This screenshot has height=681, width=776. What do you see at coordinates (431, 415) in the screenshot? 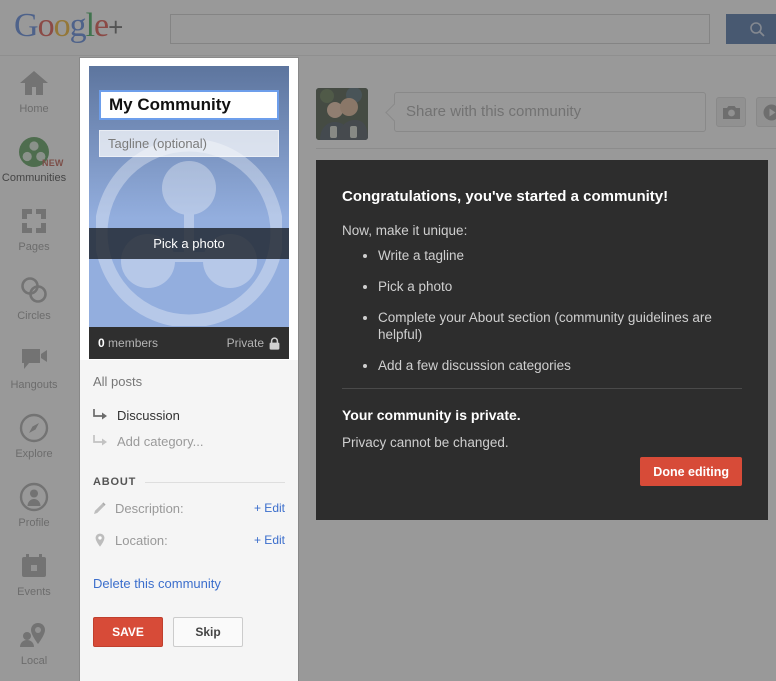
I see `tooltip-privacy-title: Your community is private.` at bounding box center [431, 415].